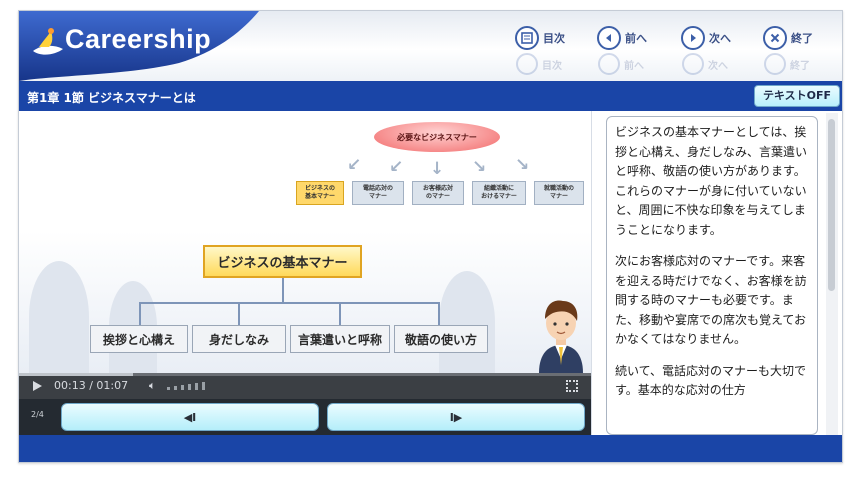 The height and width of the screenshot is (482, 861). What do you see at coordinates (572, 386) in the screenshot?
I see `fullscreen-icon` at bounding box center [572, 386].